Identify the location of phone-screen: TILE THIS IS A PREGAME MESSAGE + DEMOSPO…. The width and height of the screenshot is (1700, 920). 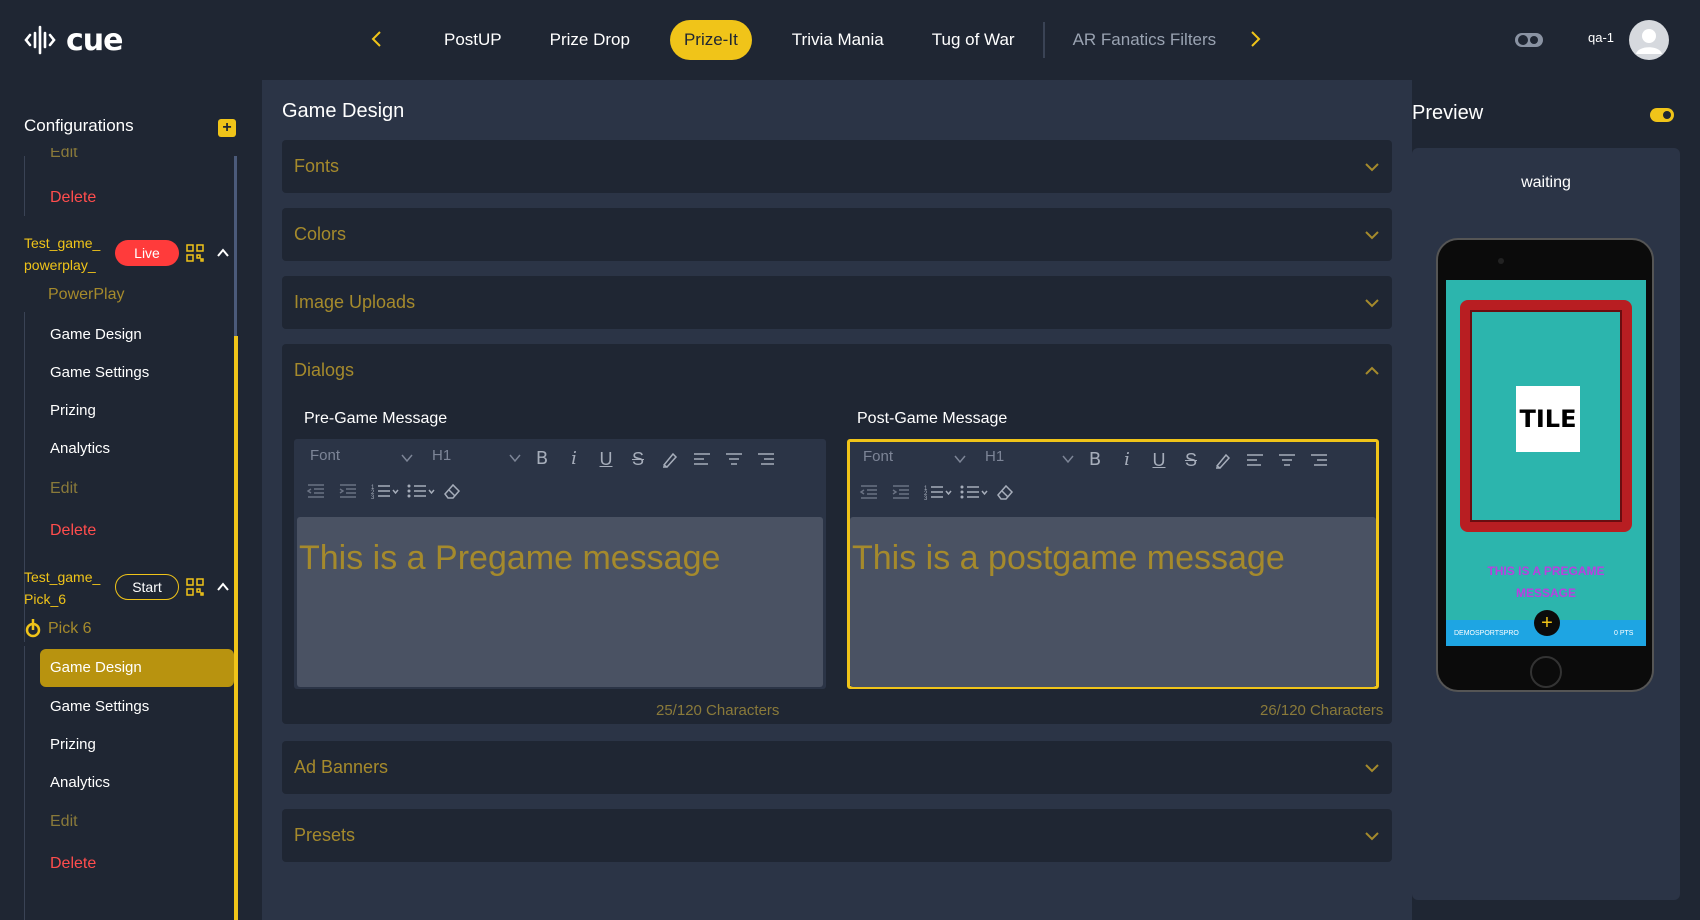
(1546, 463).